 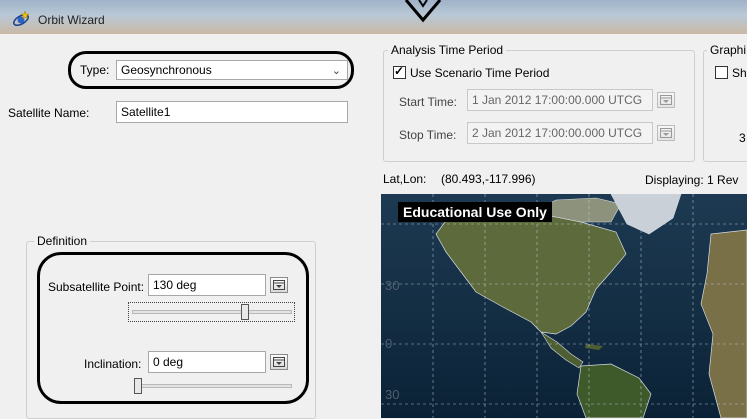 What do you see at coordinates (399, 71) in the screenshot?
I see `use-scenario-checkbox` at bounding box center [399, 71].